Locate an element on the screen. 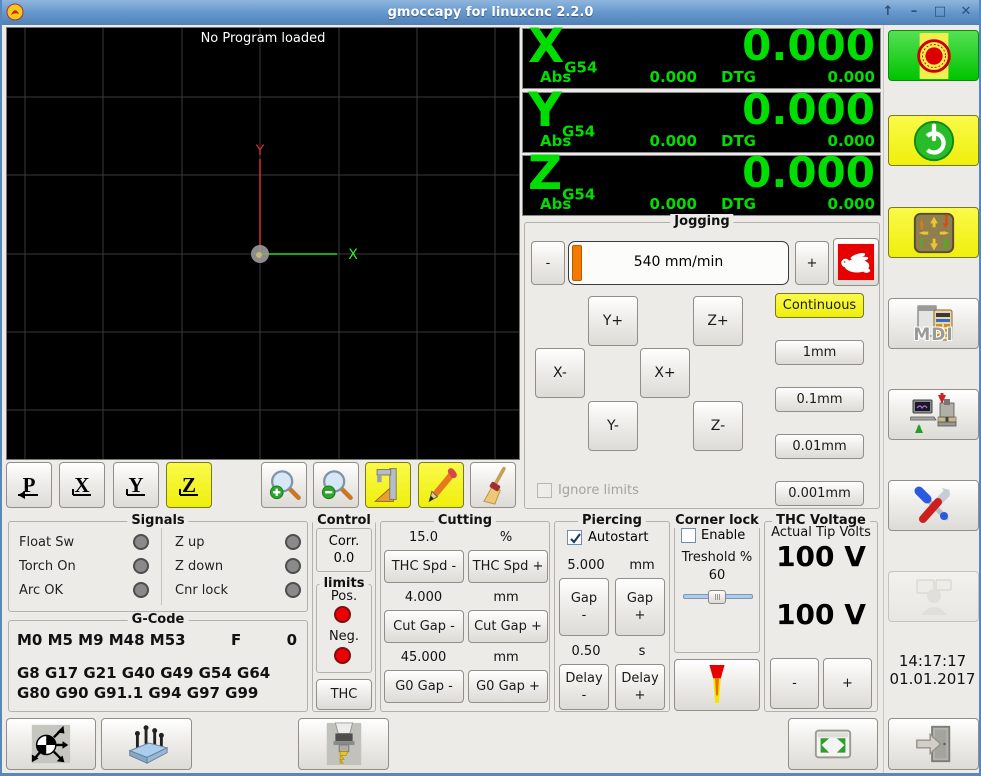  gcode-title: G-Code is located at coordinates (158, 619).